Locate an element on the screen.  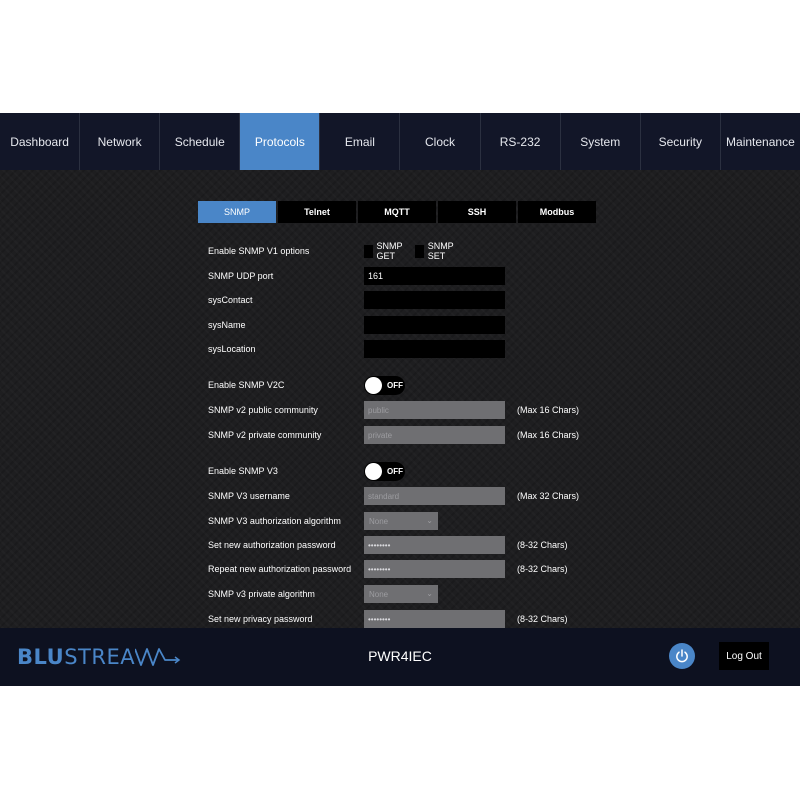
subtab-snmp: SNMP is located at coordinates (237, 212).